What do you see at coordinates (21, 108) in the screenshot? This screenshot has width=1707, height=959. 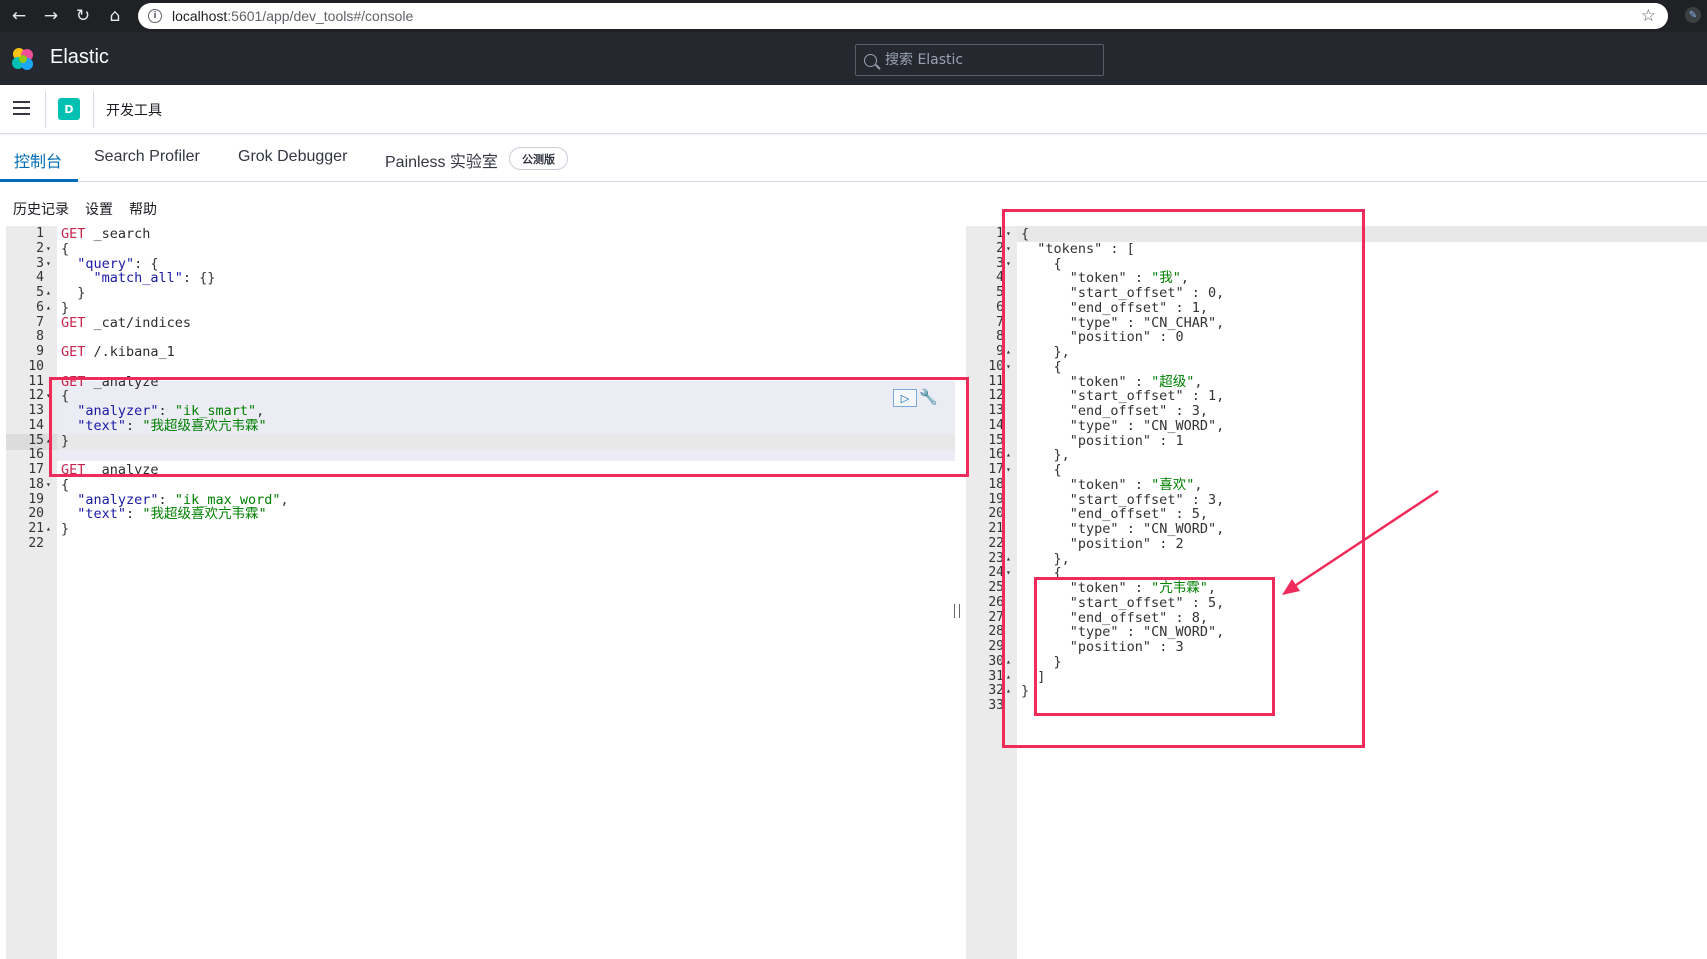 I see `menu-icon` at bounding box center [21, 108].